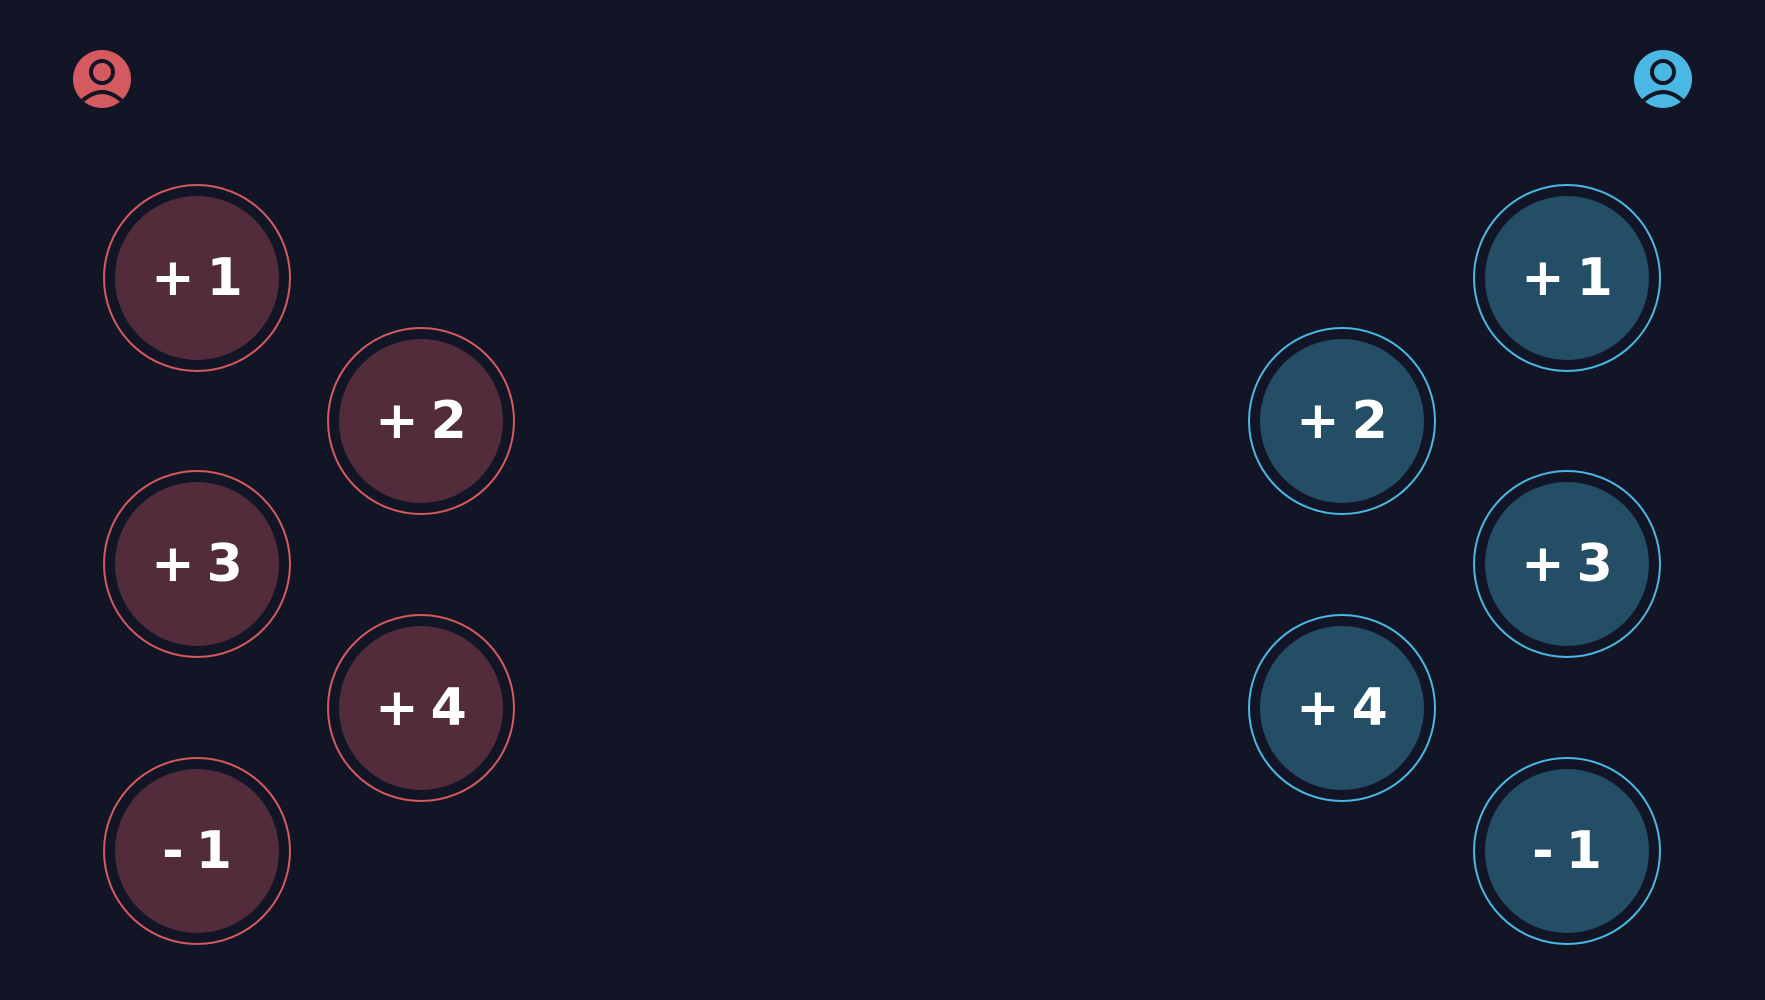 The height and width of the screenshot is (1000, 1765). I want to click on red-plus-1-label: +1, so click(197, 278).